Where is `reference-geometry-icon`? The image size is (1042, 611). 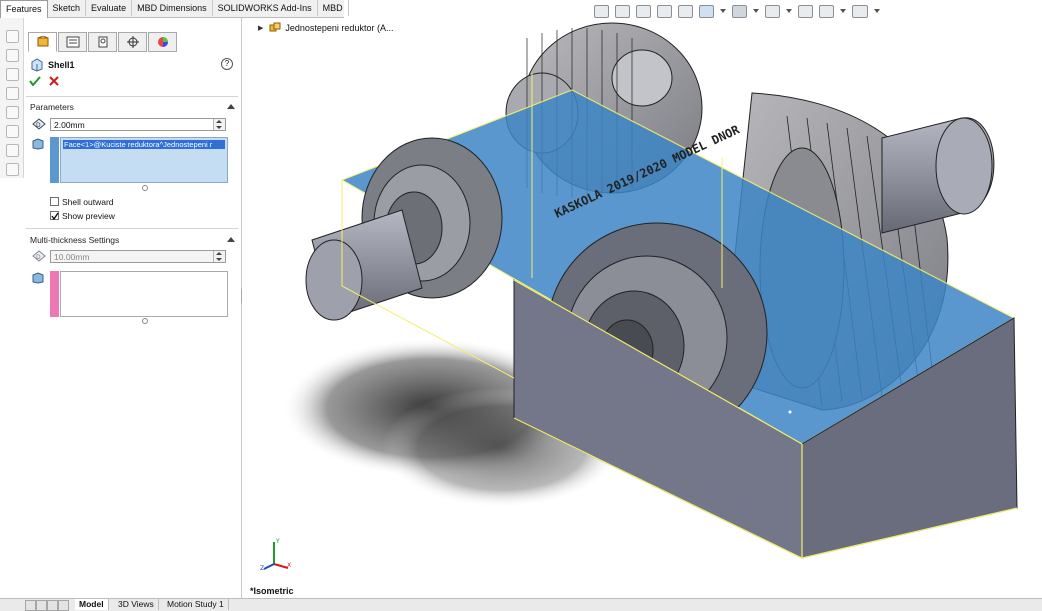
reference-geometry-icon is located at coordinates (12, 131).